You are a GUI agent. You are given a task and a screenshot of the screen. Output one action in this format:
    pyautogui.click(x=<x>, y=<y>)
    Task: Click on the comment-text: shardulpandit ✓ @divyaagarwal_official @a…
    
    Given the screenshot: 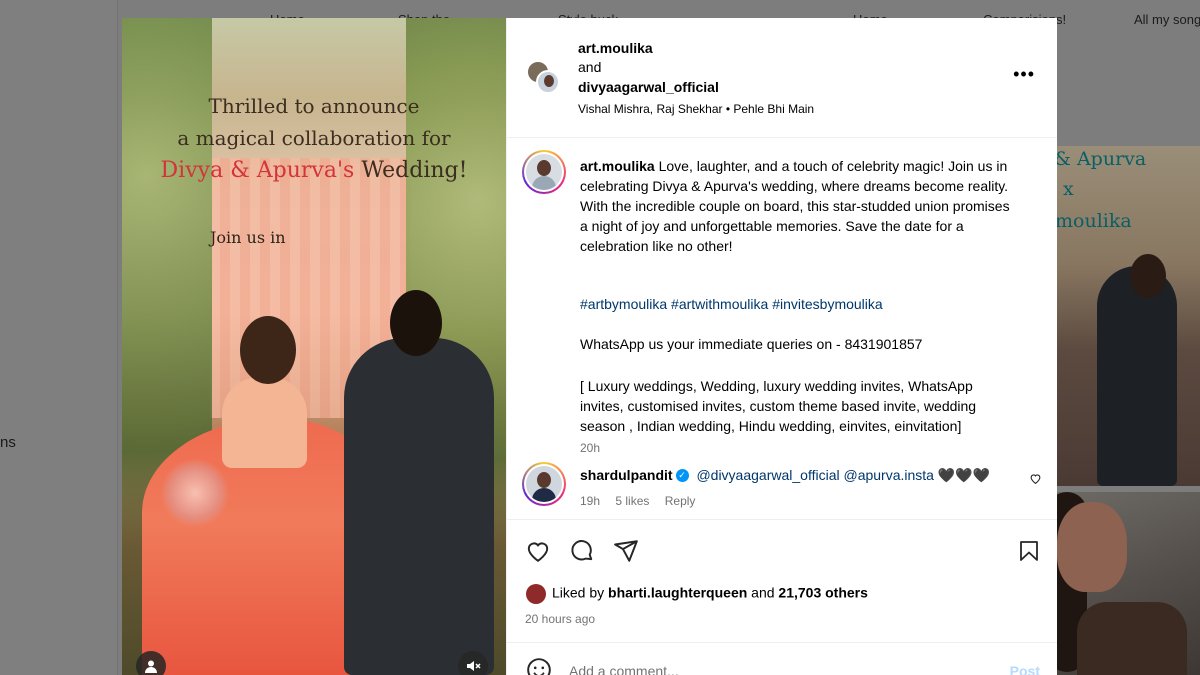 What is the action you would take?
    pyautogui.click(x=785, y=475)
    